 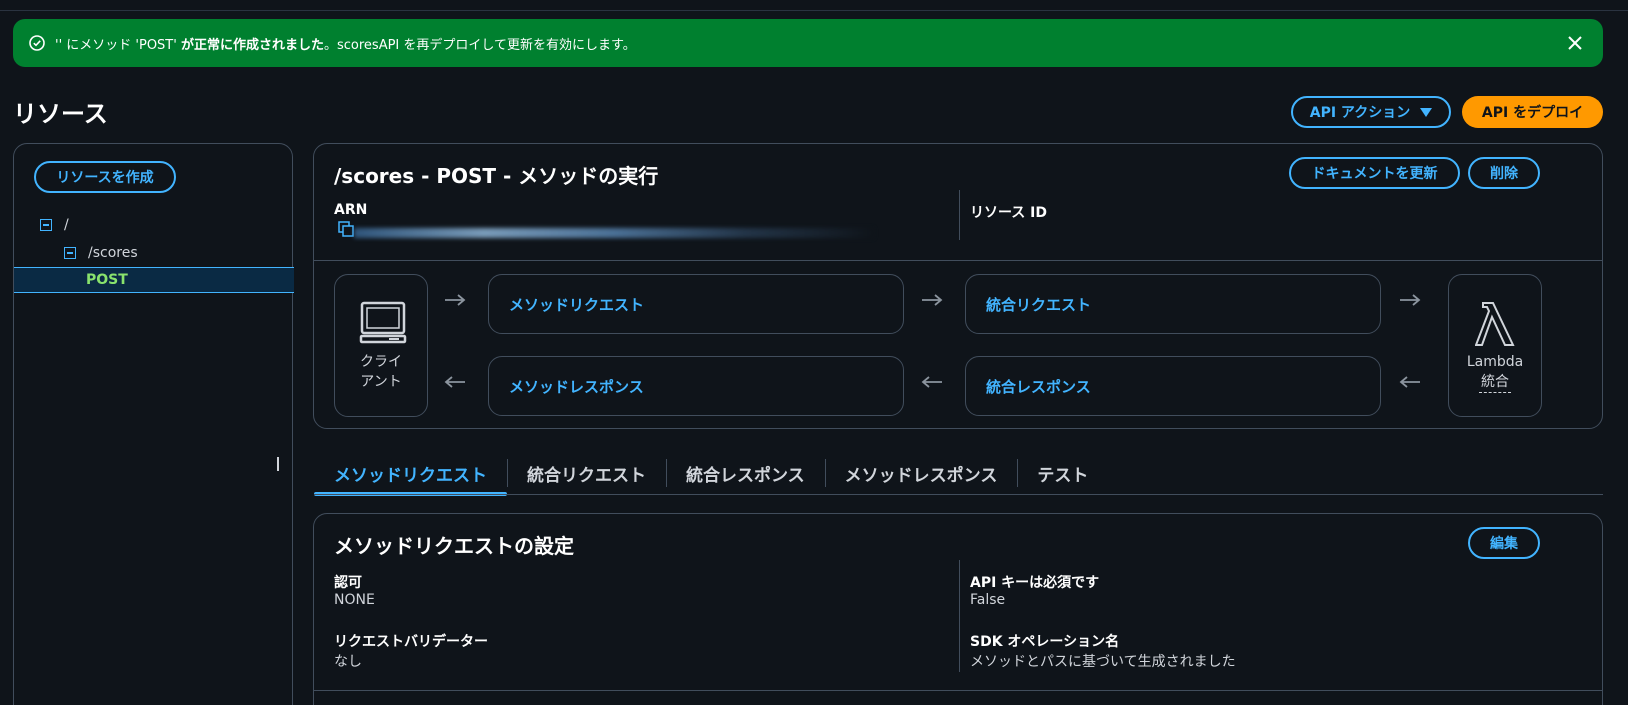 What do you see at coordinates (153, 424) in the screenshot?
I see `resources-sidebar: リソースを作成 / /scores POST` at bounding box center [153, 424].